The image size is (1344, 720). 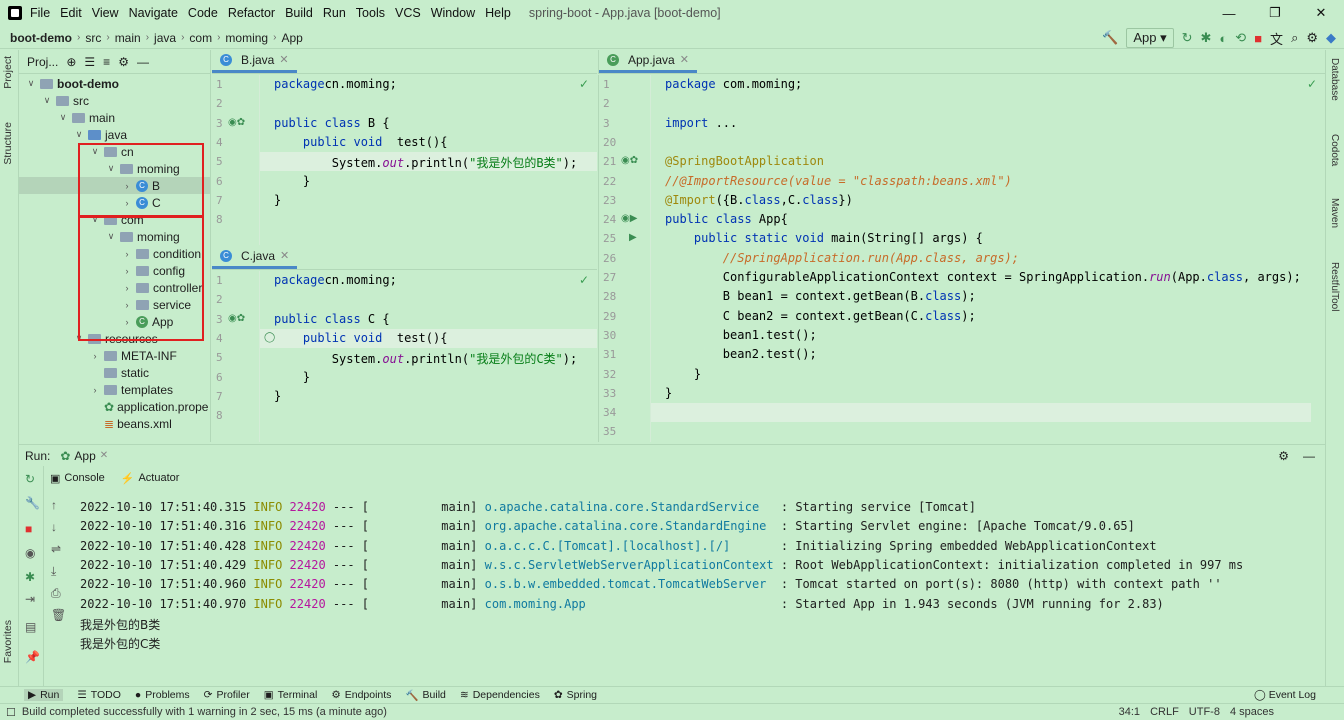 I want to click on tree-node-beans-xml: ≣ beans.xml, so click(x=130, y=423).